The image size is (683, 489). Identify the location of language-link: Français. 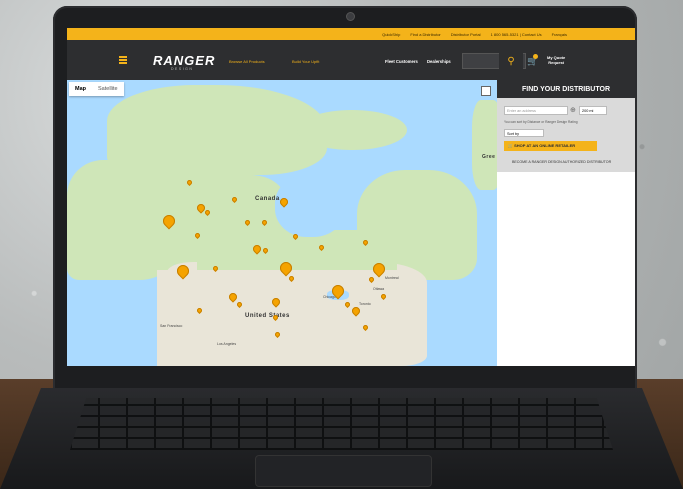
(559, 34).